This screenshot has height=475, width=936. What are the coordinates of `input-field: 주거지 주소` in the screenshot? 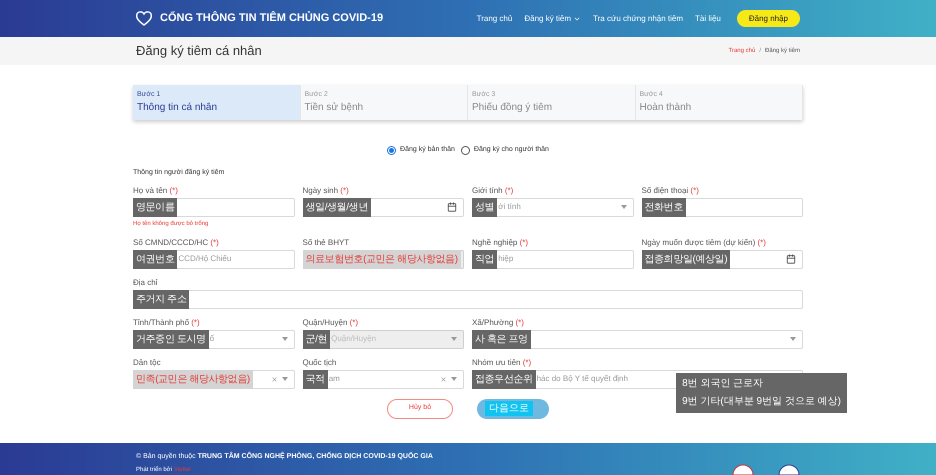 It's located at (468, 299).